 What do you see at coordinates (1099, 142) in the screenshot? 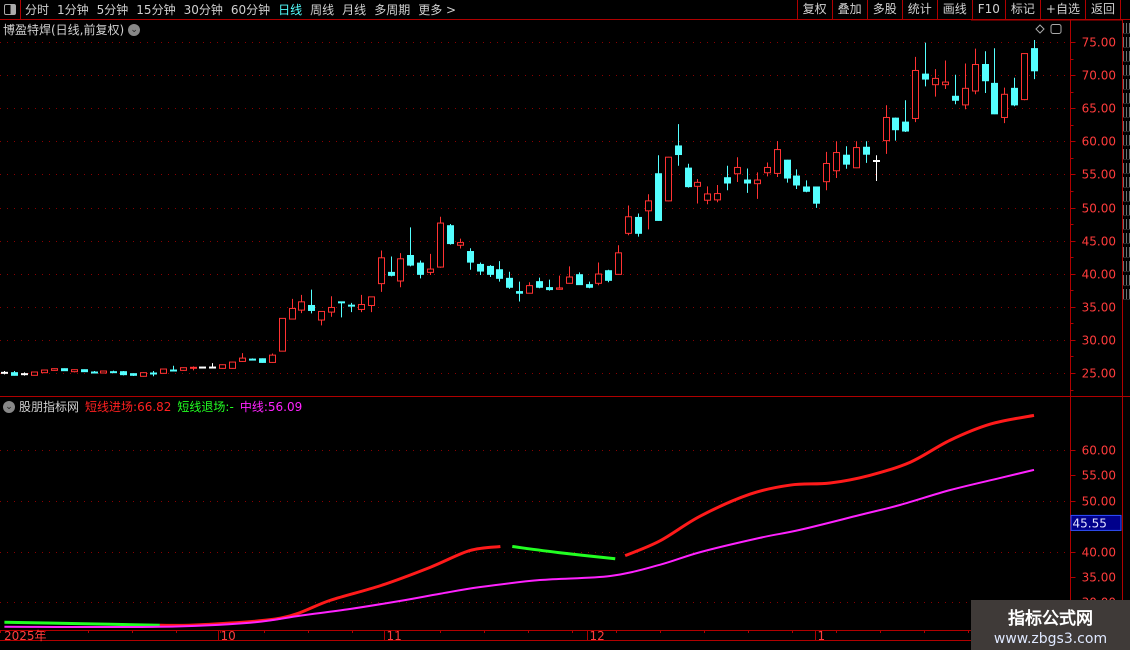
I see `price-tick-label: 60.00` at bounding box center [1099, 142].